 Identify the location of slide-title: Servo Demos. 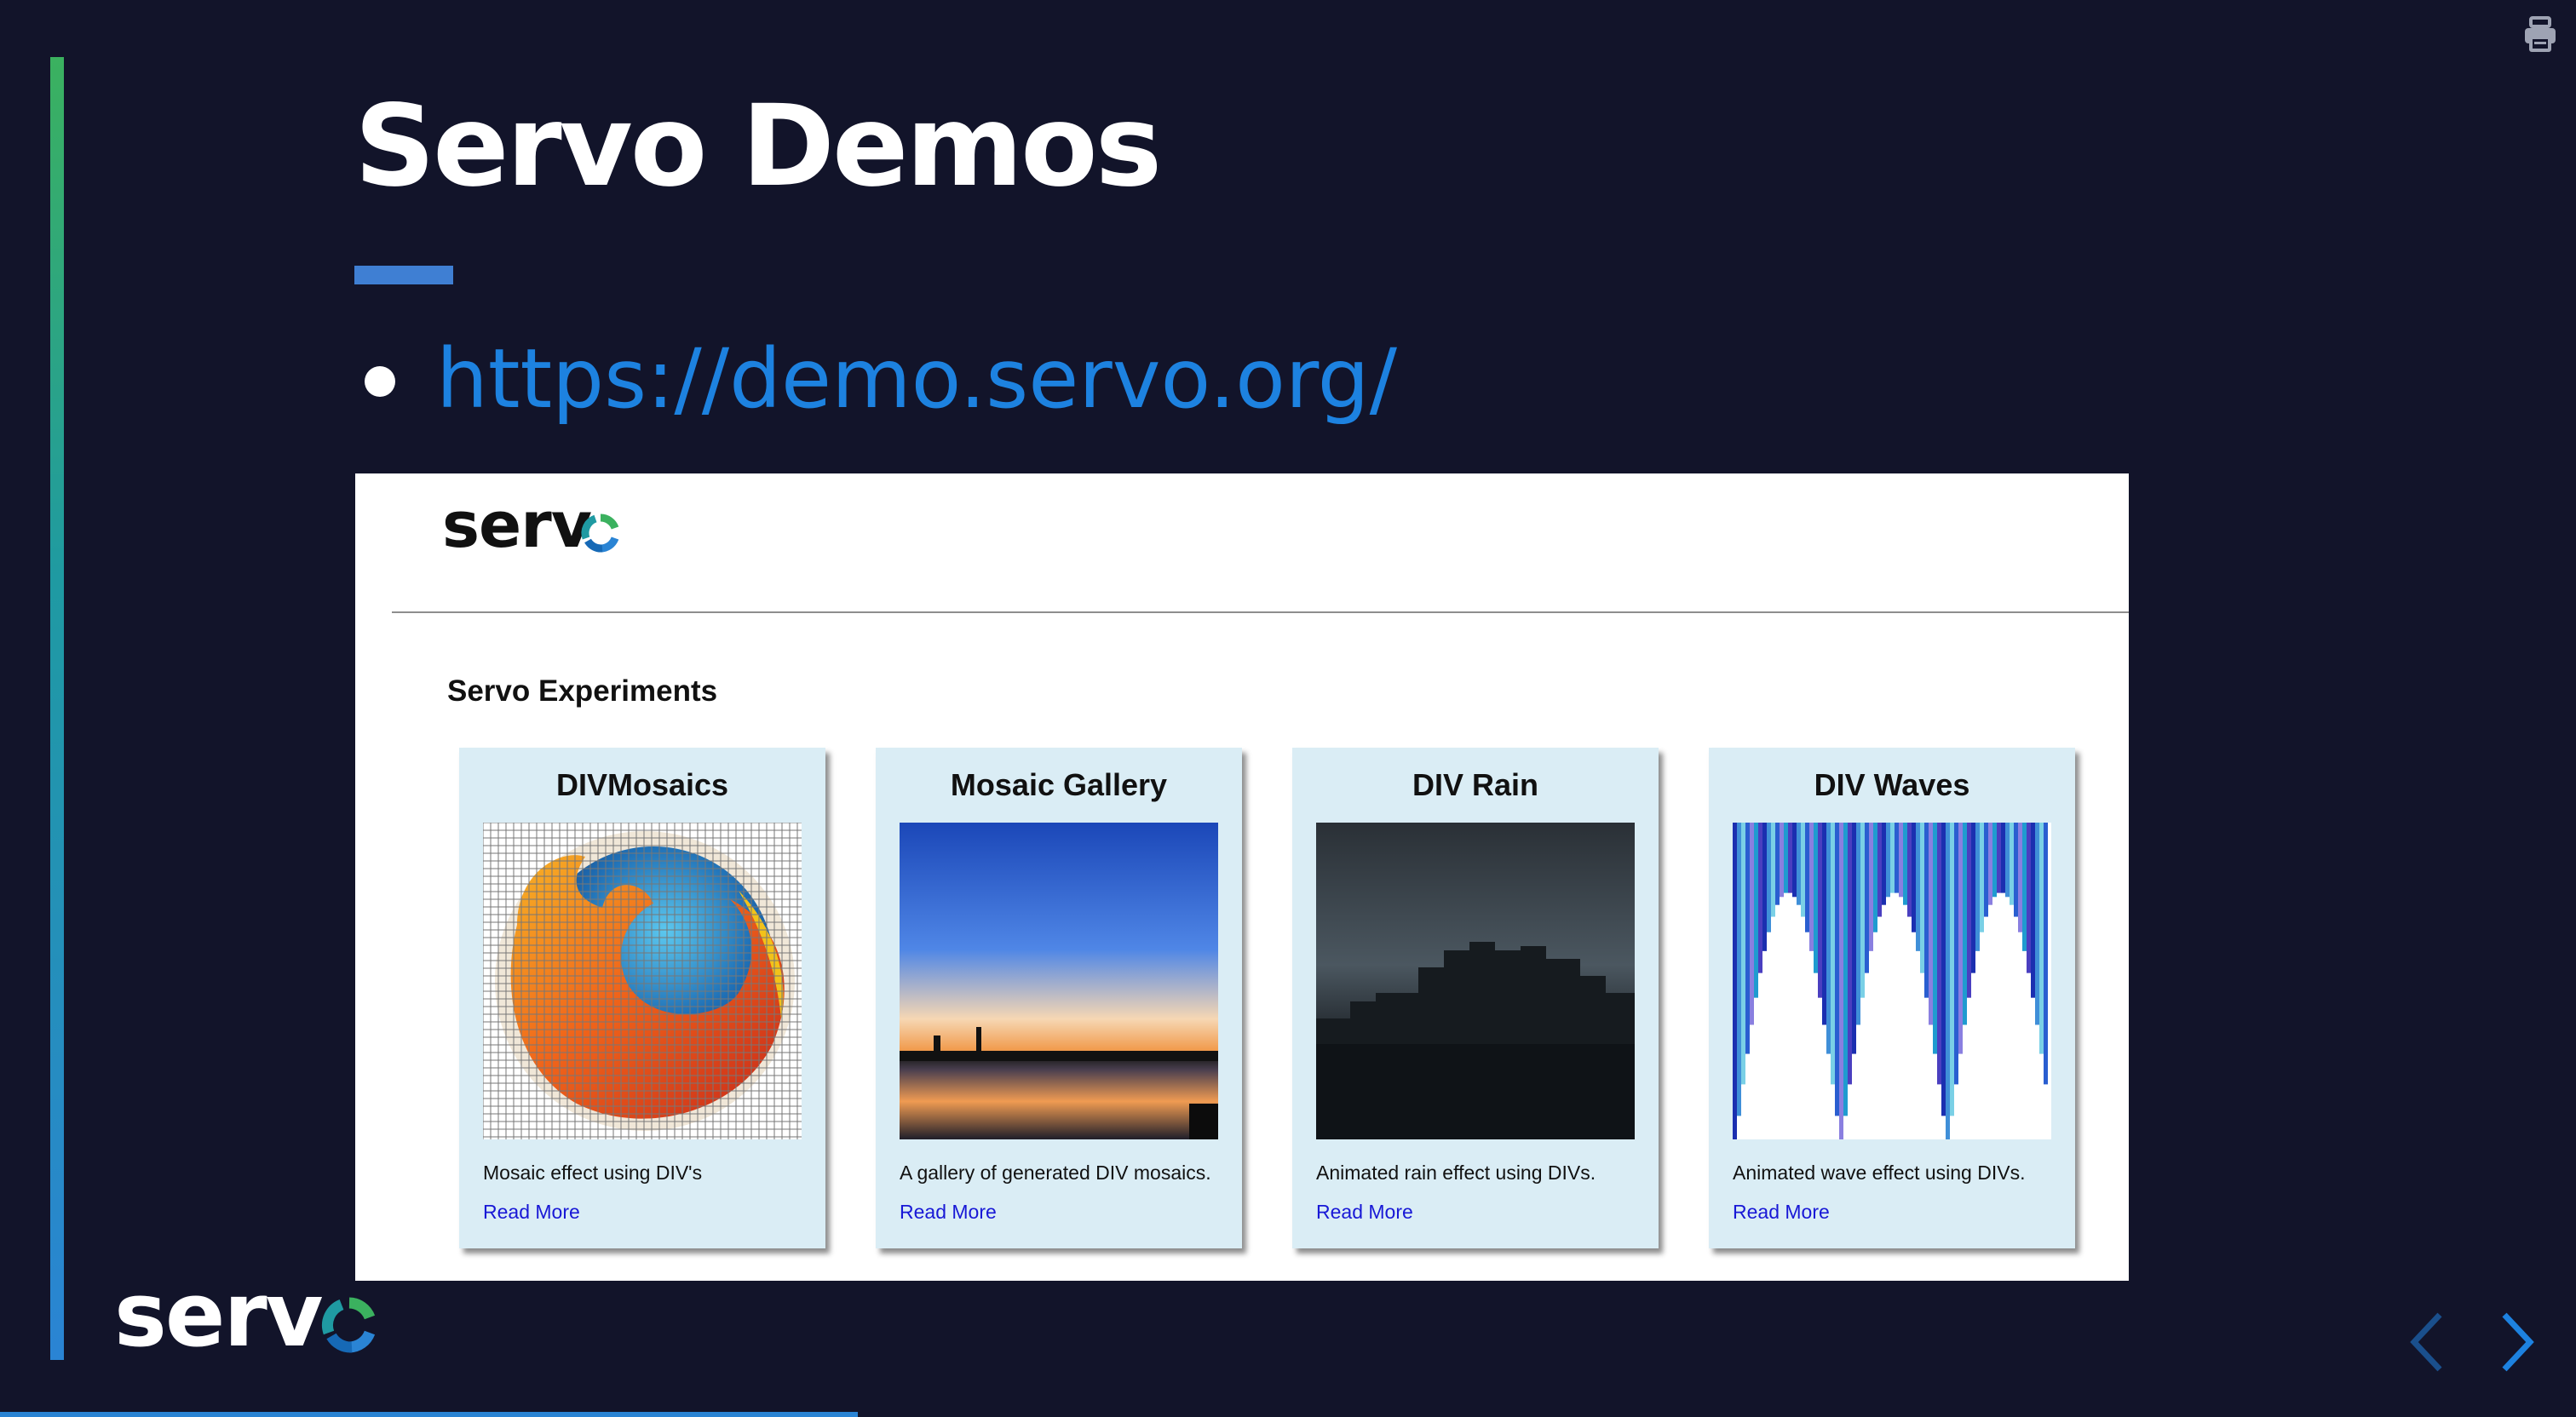
(758, 146).